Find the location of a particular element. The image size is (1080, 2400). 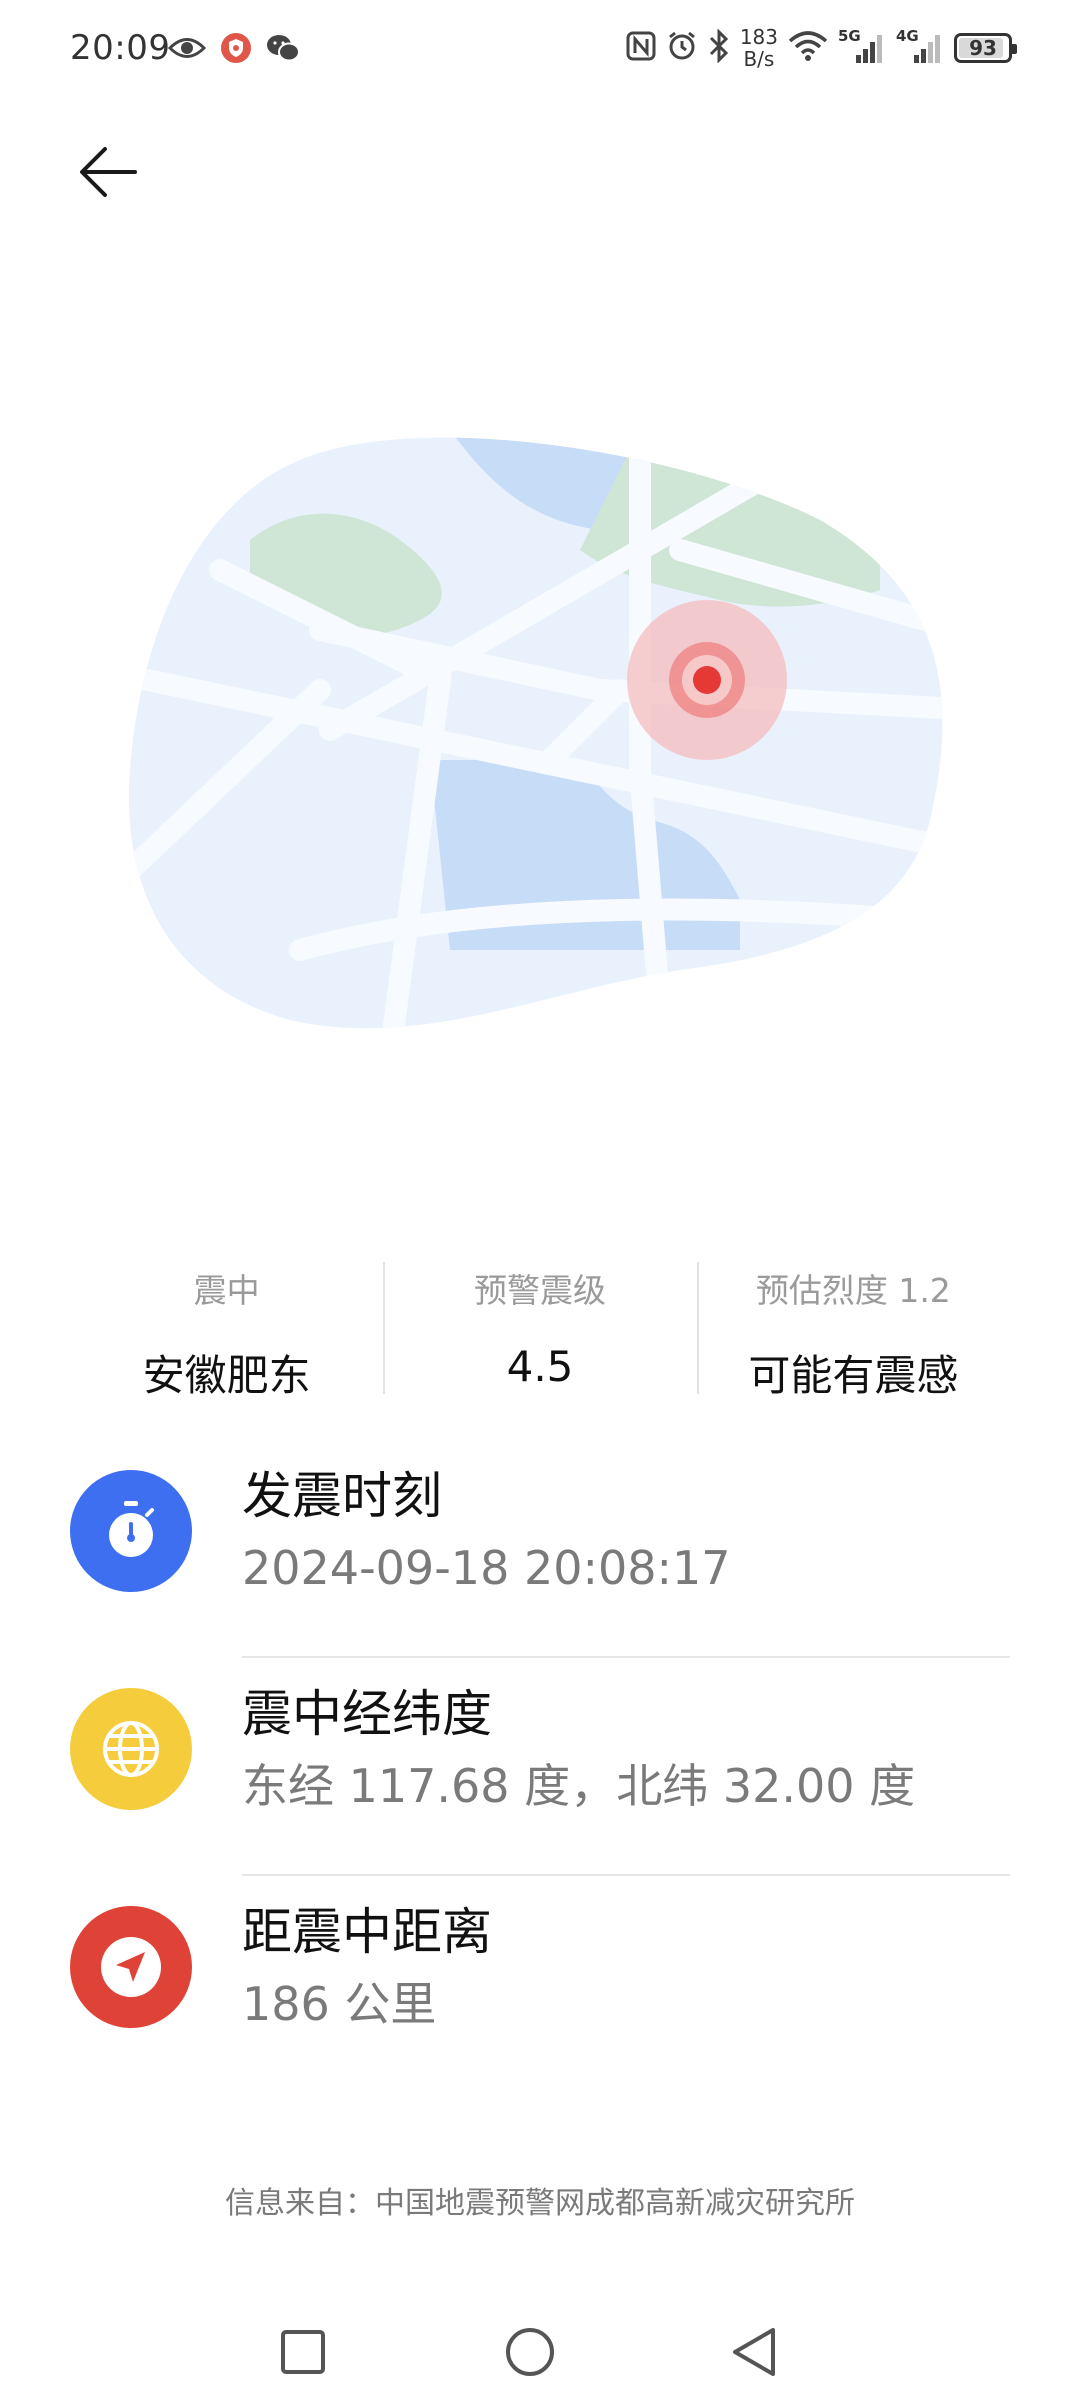

stat-label: 预估烈度 1.2 is located at coordinates (853, 1290).